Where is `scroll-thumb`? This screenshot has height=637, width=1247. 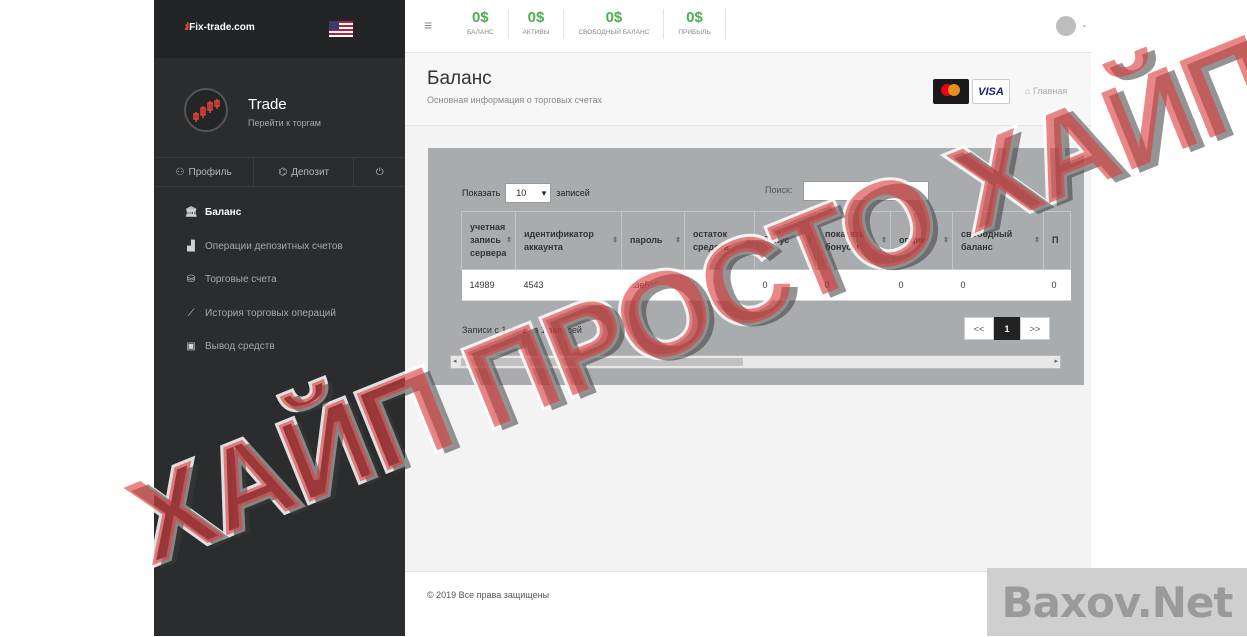
scroll-thumb is located at coordinates (602, 362).